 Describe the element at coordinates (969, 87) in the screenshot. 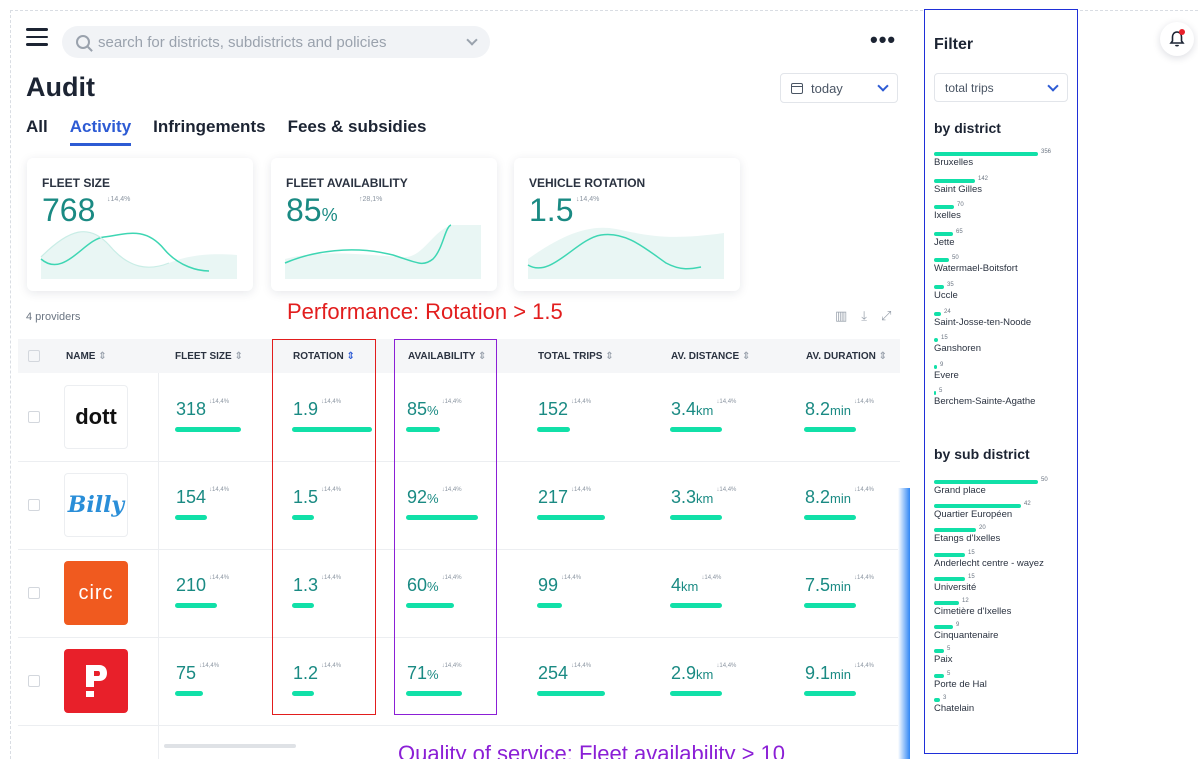

I see `filter-metric-value: total trips` at that location.